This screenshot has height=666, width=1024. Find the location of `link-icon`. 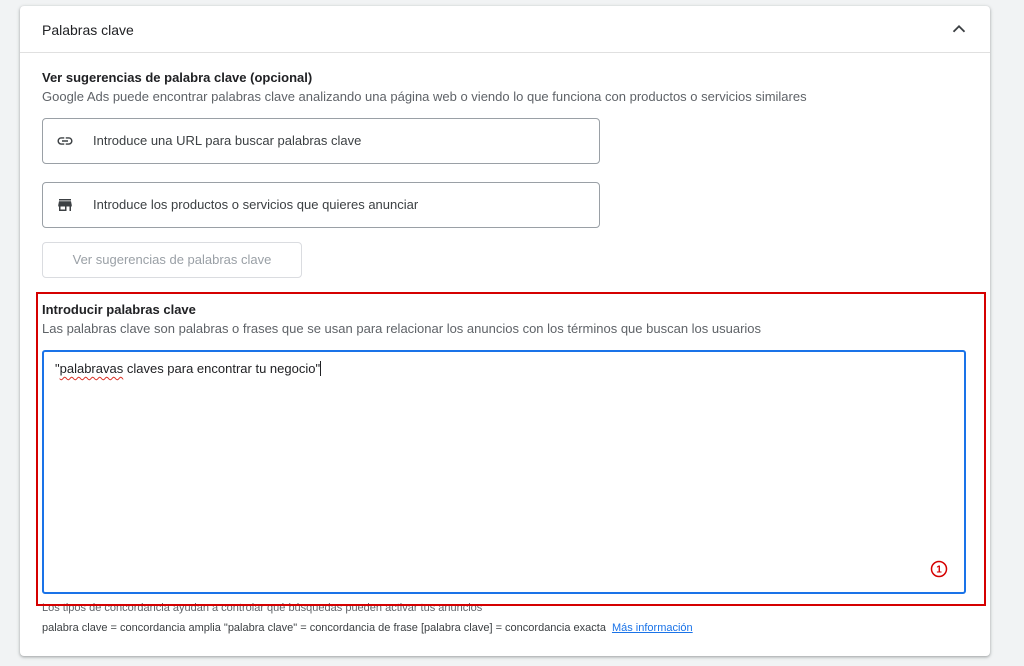

link-icon is located at coordinates (65, 141).